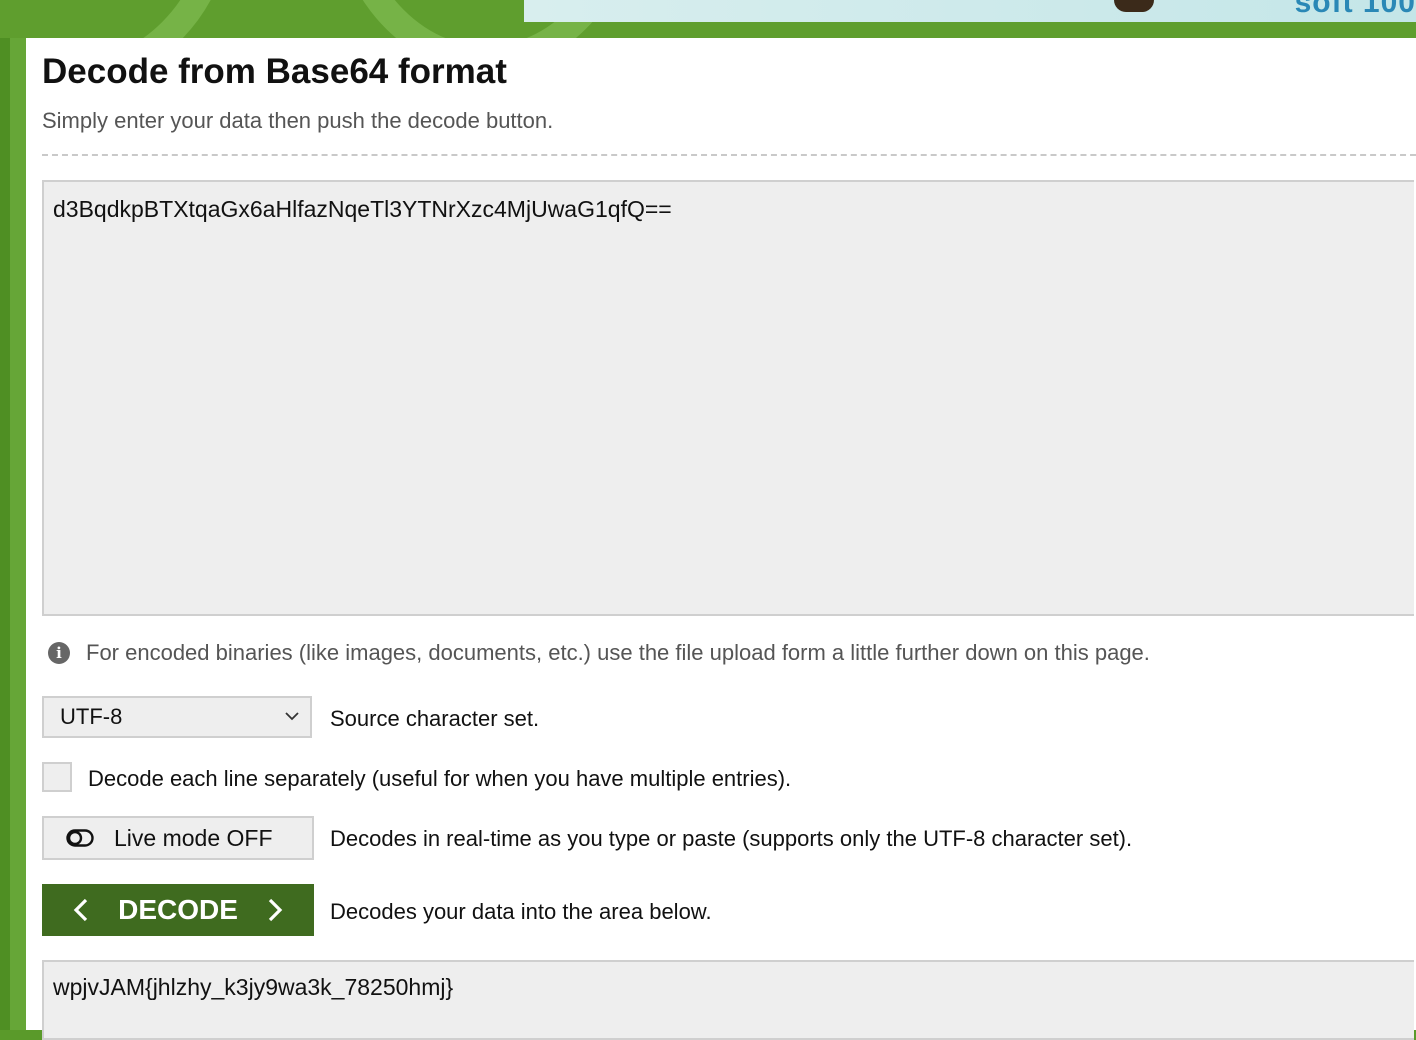  What do you see at coordinates (274, 71) in the screenshot?
I see `page-title: Decode from Base64 format` at bounding box center [274, 71].